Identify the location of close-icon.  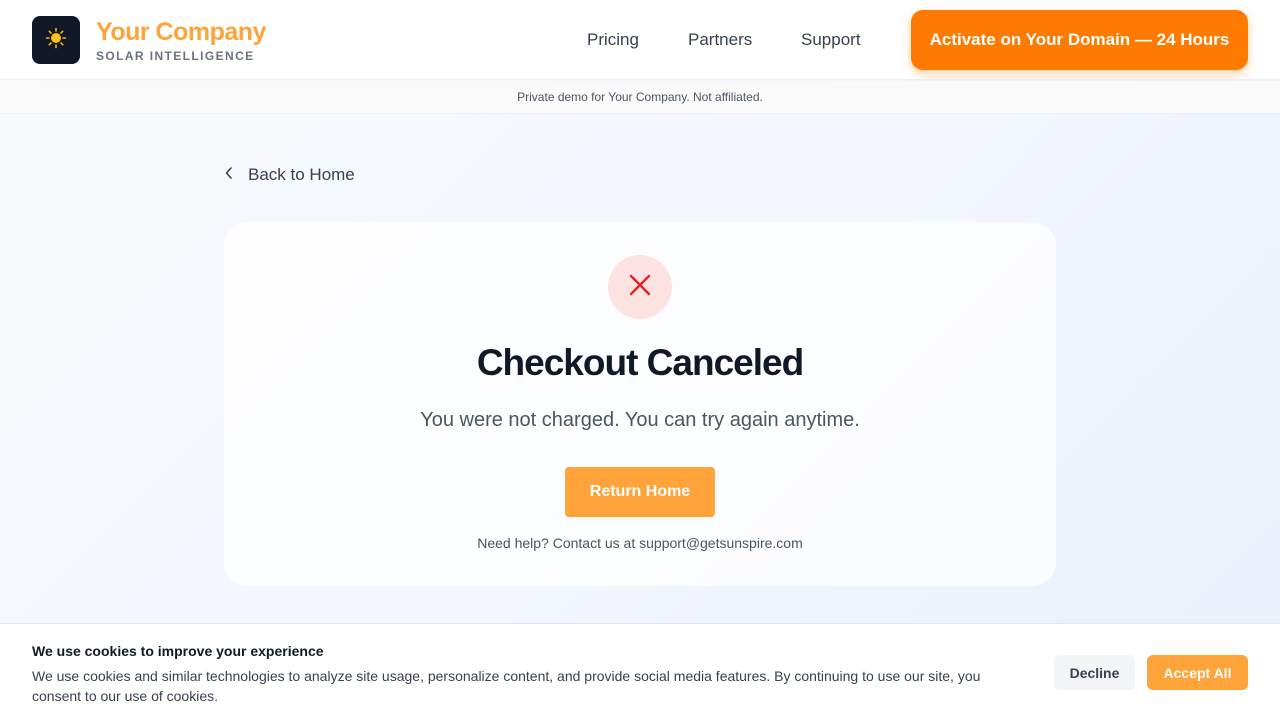
(640, 287).